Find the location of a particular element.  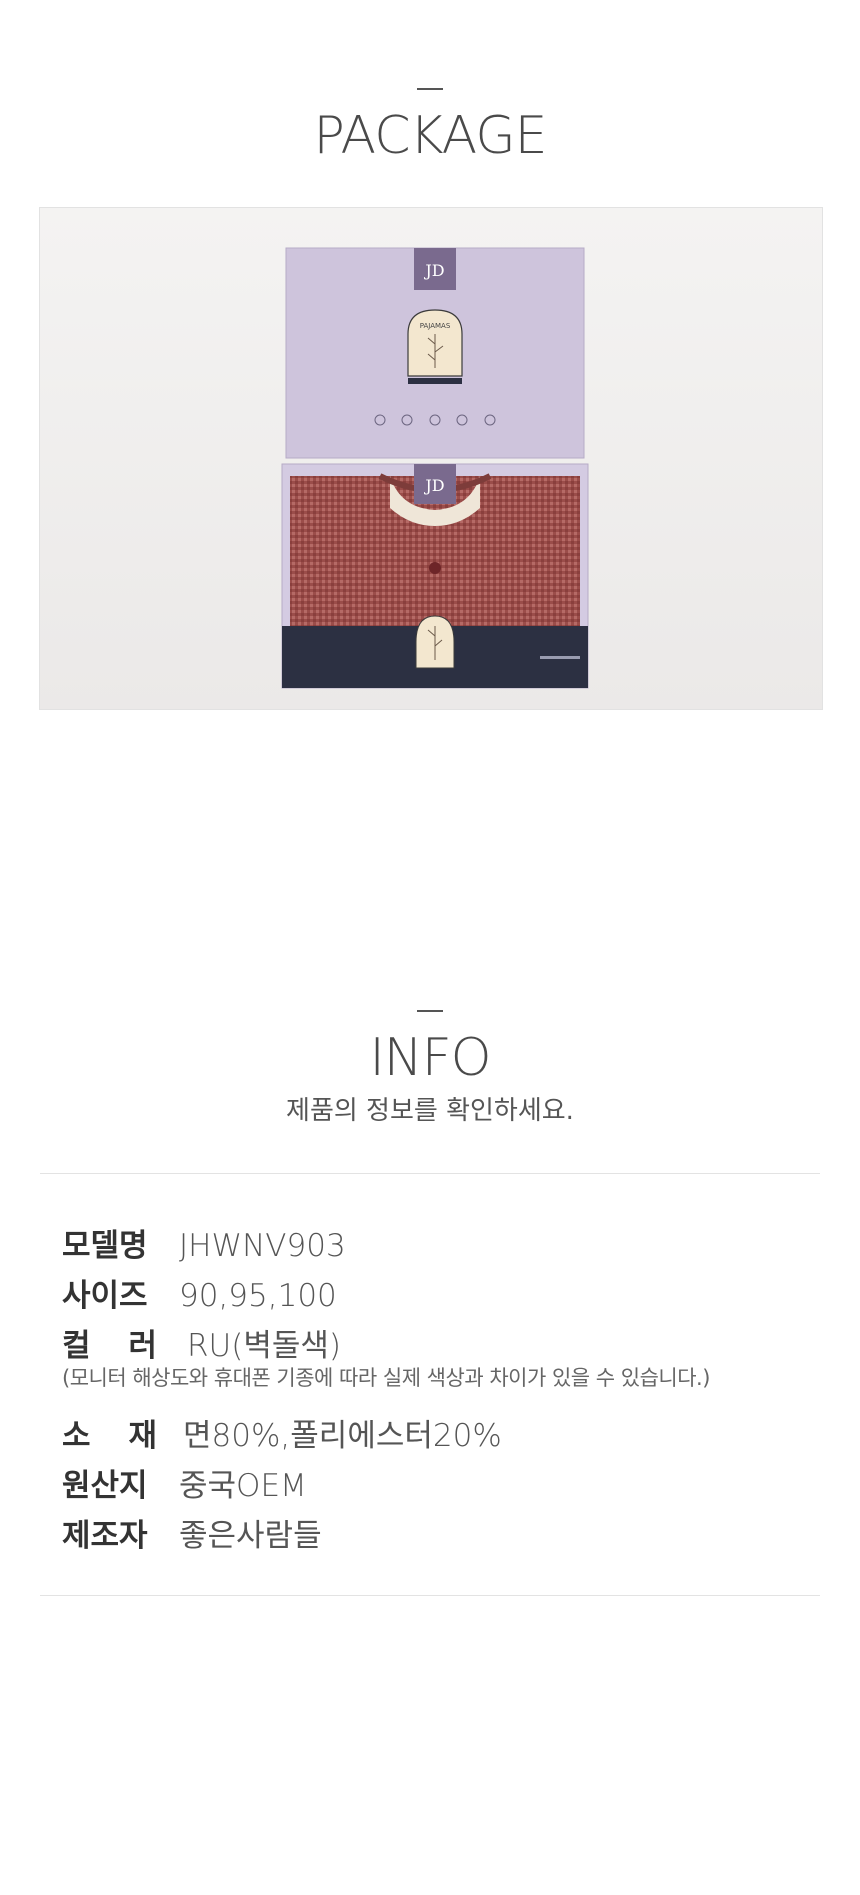

material-value: 면80%,폴리에스터20% is located at coordinates (342, 1436).